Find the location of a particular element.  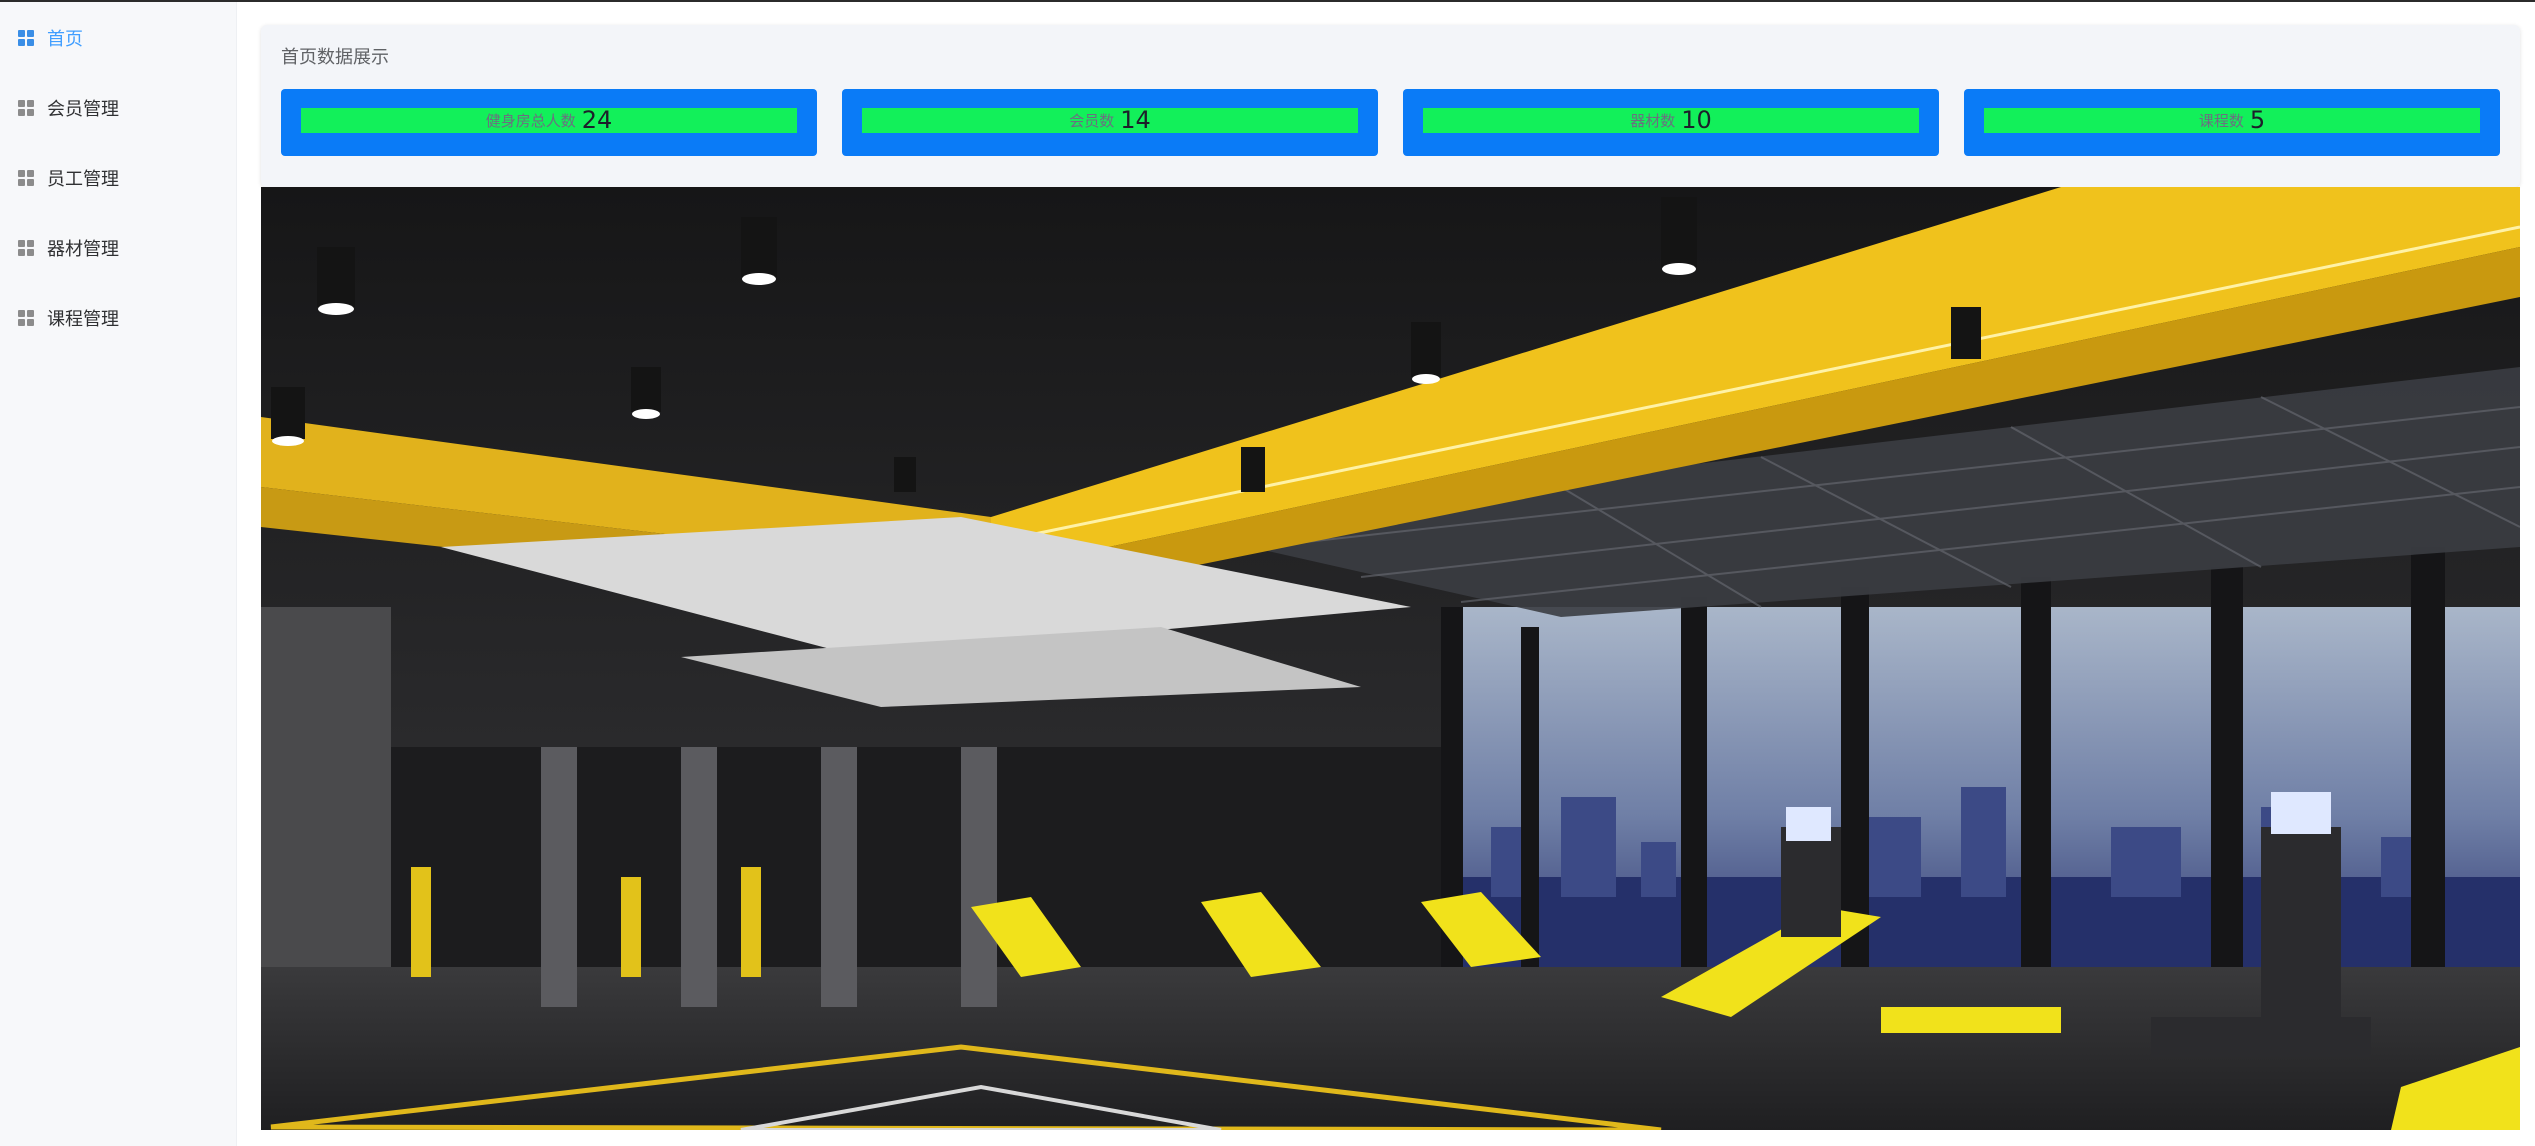

panel-title: 首页数据展示 is located at coordinates (335, 57).